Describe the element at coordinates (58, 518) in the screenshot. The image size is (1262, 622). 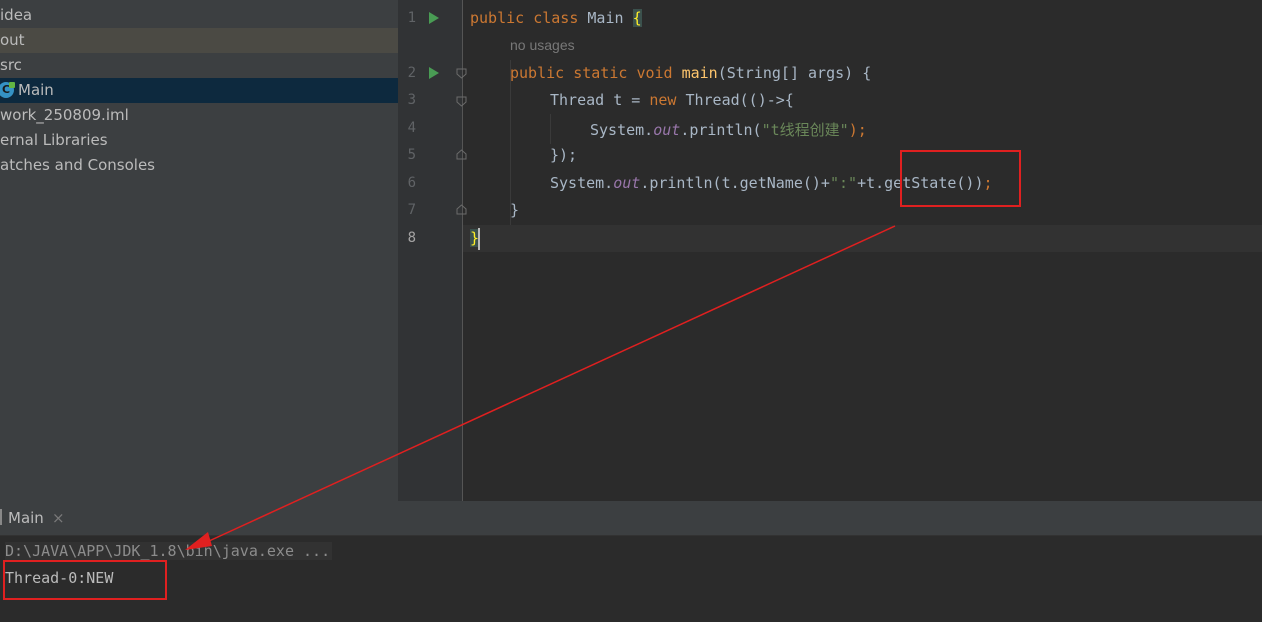
I see `close-icon: ×` at that location.